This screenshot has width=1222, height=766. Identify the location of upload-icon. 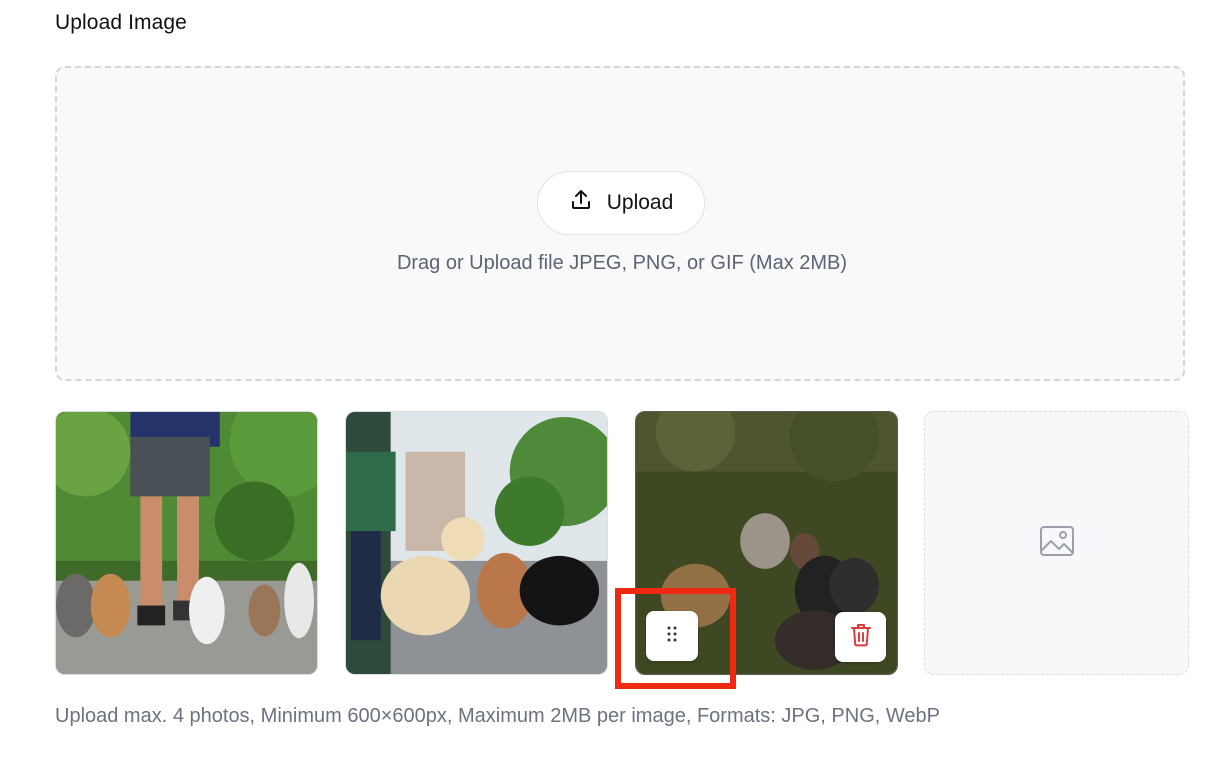
(581, 203).